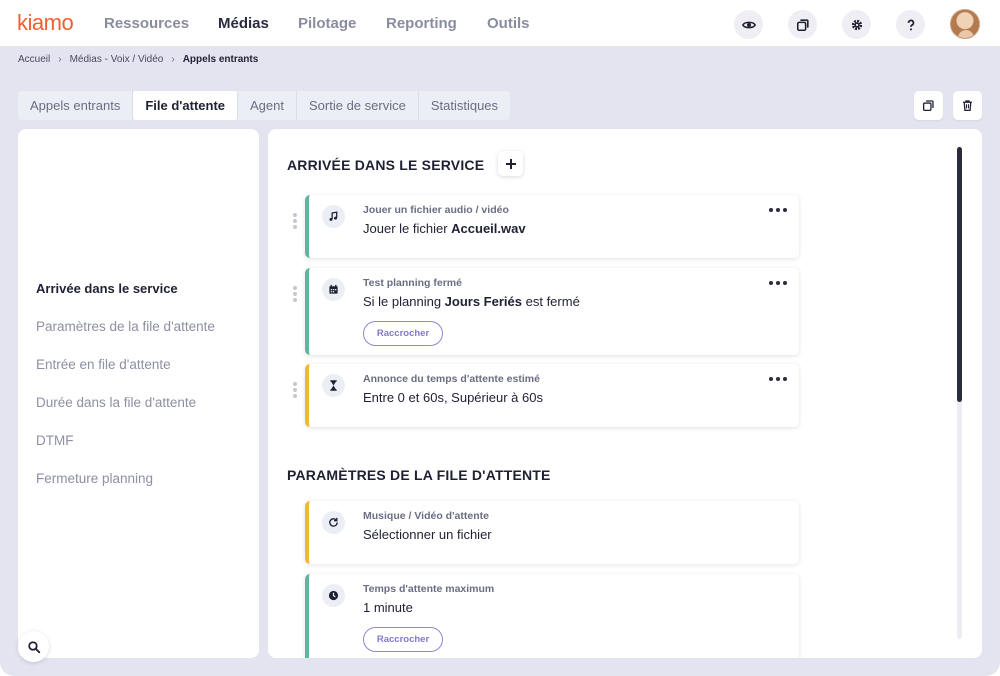 This screenshot has height=676, width=1000. What do you see at coordinates (471, 301) in the screenshot?
I see `card-description: Si le planning Jours Feriés est fermé` at bounding box center [471, 301].